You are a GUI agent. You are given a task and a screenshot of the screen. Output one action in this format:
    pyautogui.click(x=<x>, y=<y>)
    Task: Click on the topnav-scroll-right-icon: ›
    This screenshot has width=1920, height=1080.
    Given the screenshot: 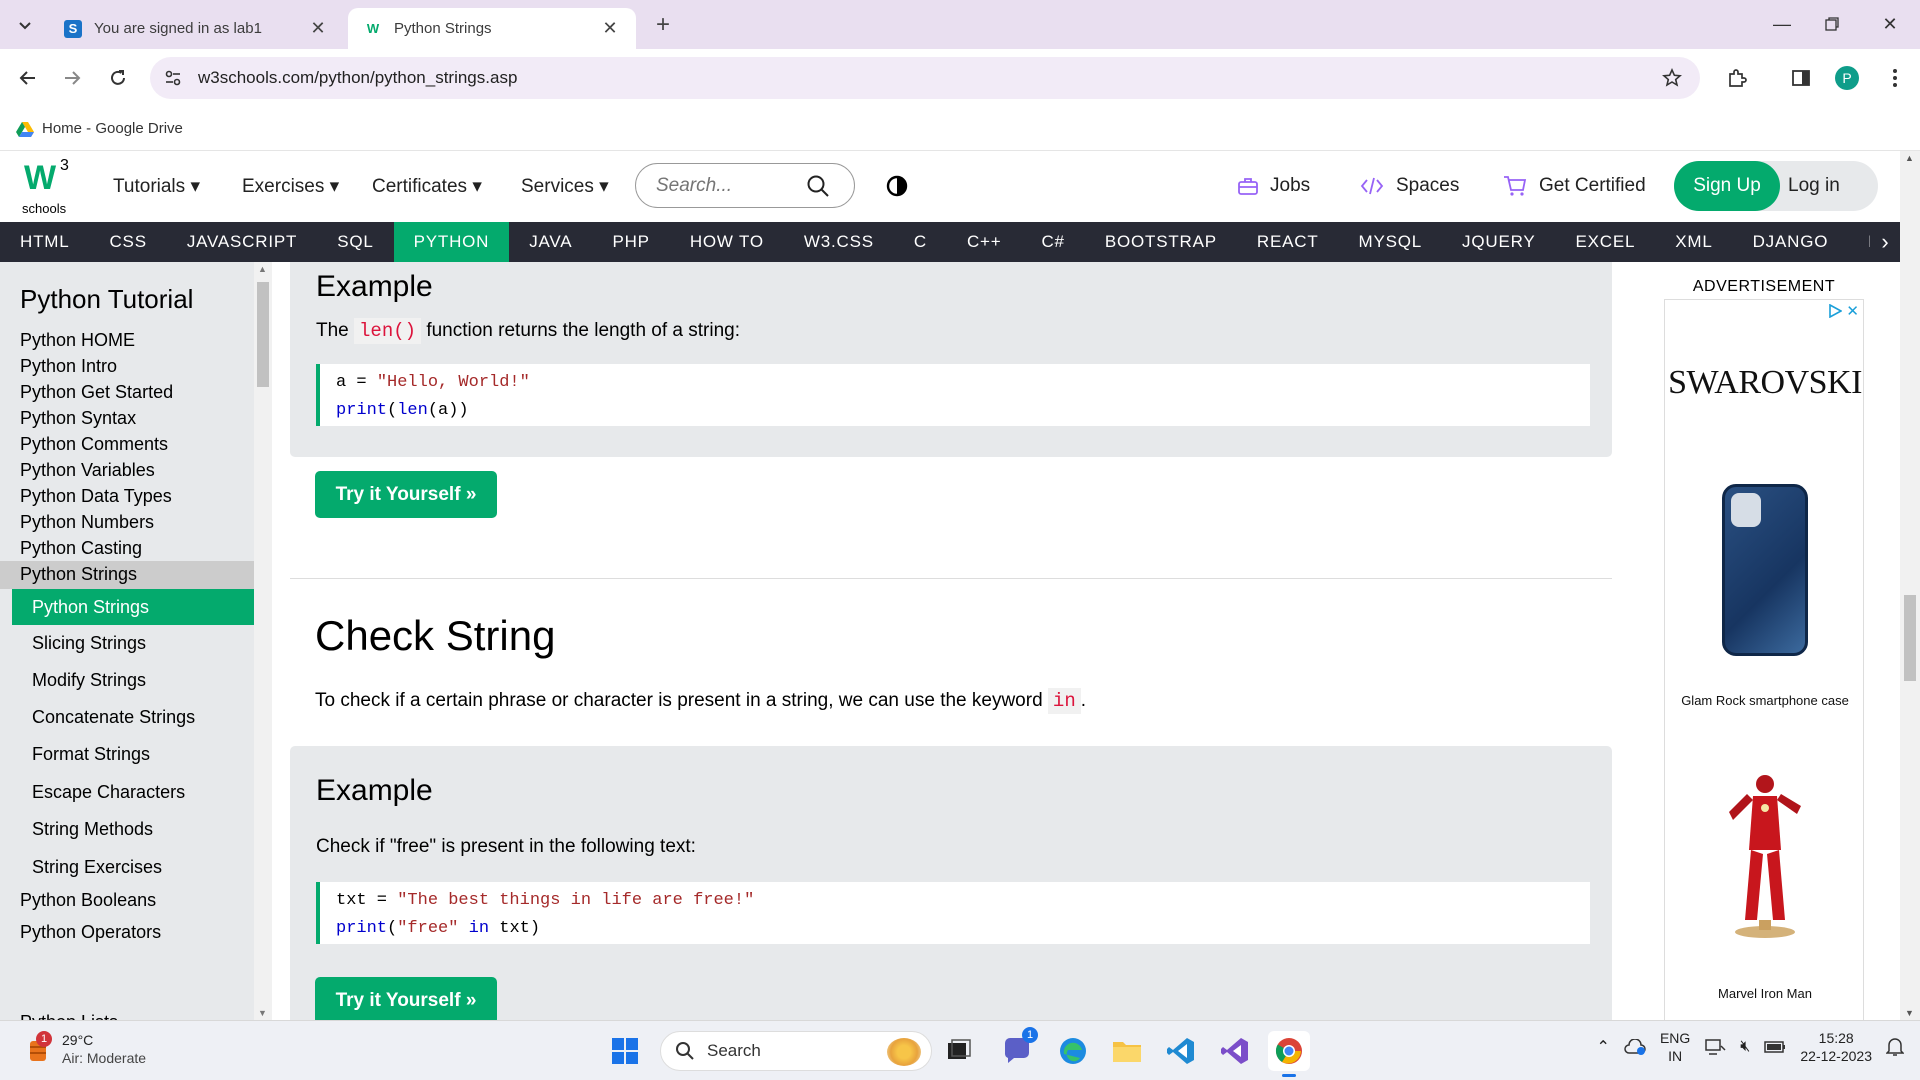 What is the action you would take?
    pyautogui.click(x=1885, y=242)
    